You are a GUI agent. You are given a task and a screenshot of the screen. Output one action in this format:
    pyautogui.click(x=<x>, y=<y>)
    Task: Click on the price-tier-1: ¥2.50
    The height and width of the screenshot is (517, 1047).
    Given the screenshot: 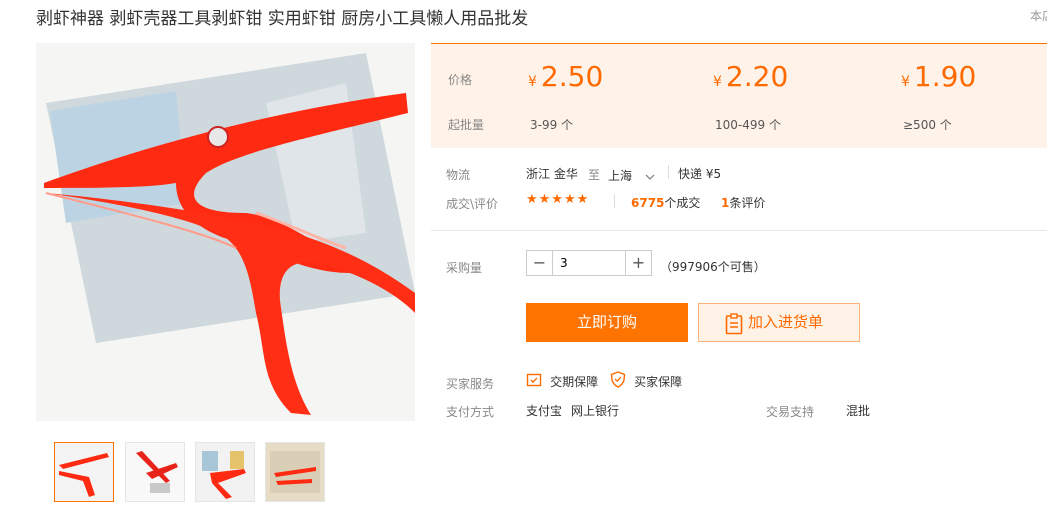 What is the action you would take?
    pyautogui.click(x=565, y=76)
    